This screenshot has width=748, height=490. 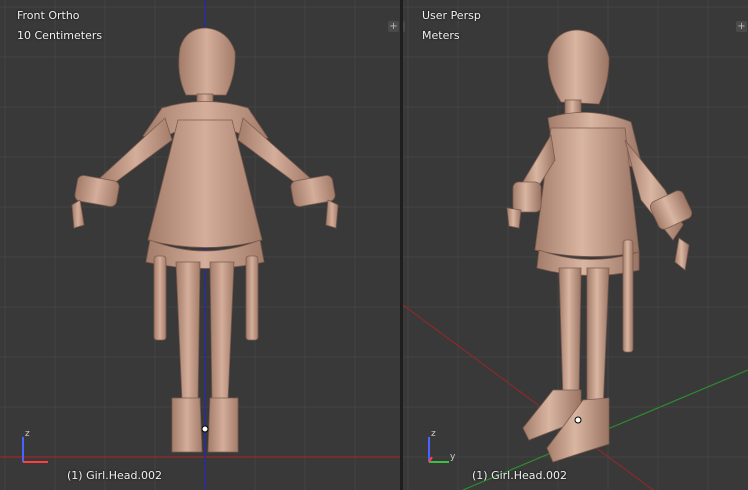 What do you see at coordinates (60, 35) in the screenshot?
I see `unit-scale-label: 10 Centimeters` at bounding box center [60, 35].